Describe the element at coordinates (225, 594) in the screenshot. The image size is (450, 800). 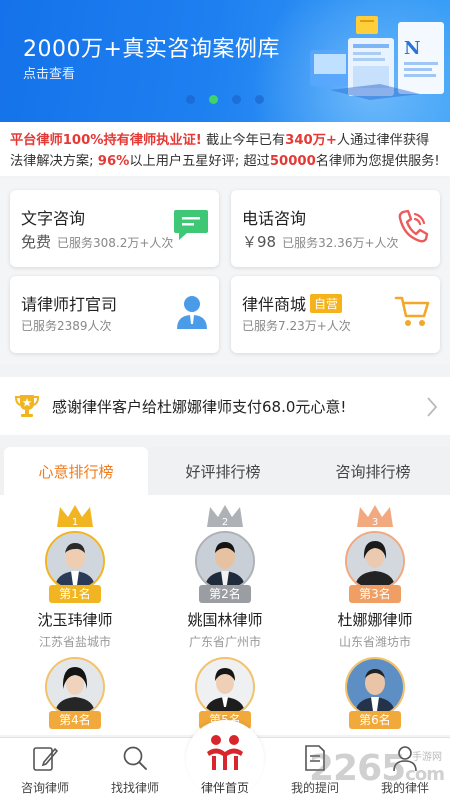
I see `rank-badge: 第2名` at that location.